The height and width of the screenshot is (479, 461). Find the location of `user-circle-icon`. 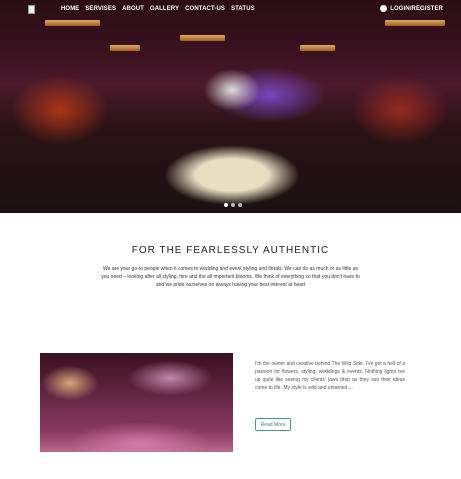

user-circle-icon is located at coordinates (384, 8).